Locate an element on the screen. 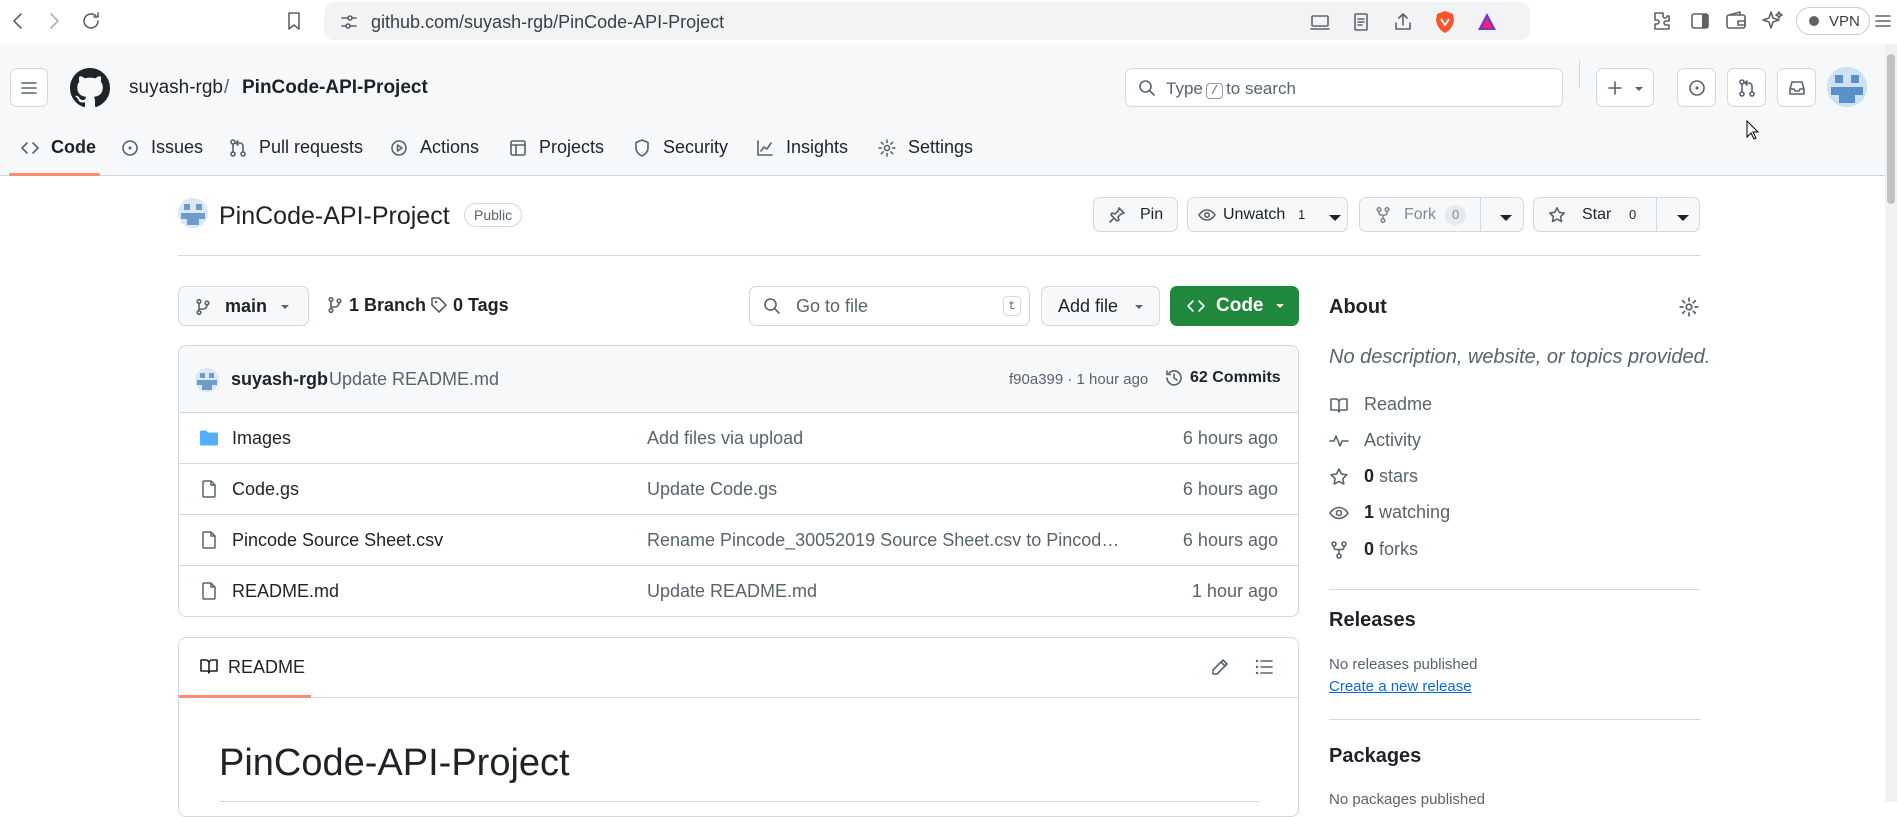 The width and height of the screenshot is (1897, 817). tab-security-label: Security is located at coordinates (696, 147).